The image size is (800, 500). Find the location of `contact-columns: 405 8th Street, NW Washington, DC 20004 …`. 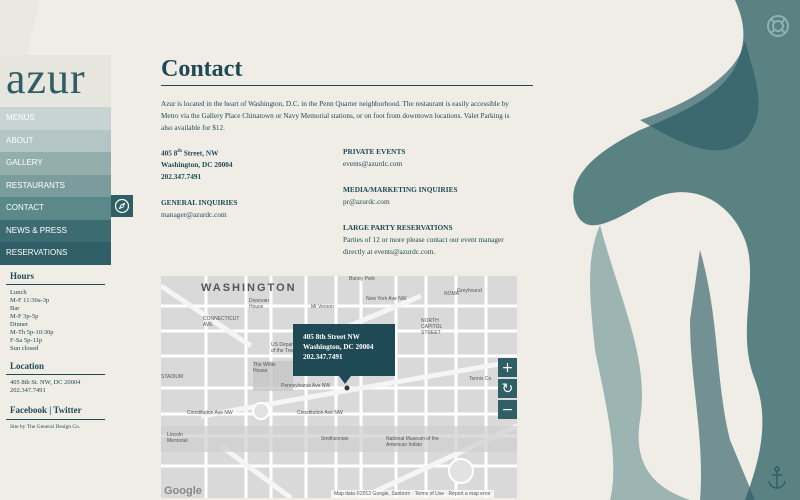

contact-columns: 405 8th Street, NW Washington, DC 20004 … is located at coordinates (347, 201).